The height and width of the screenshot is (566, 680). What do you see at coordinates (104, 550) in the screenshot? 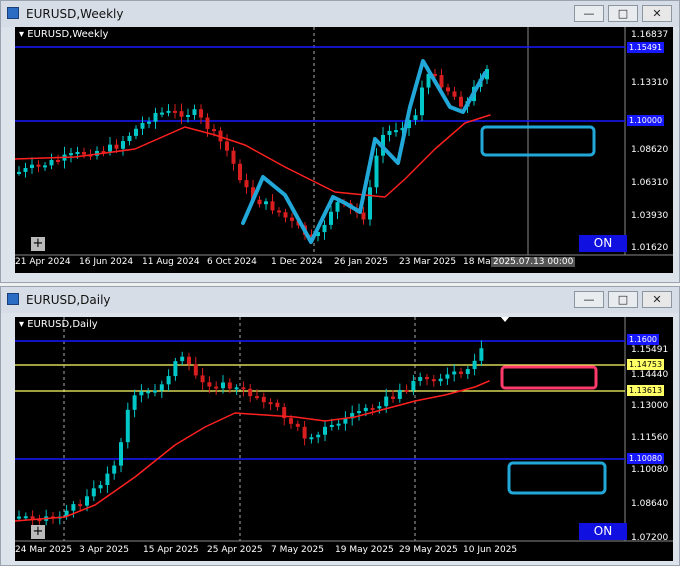
I see `date-label: 3 Apr 2025` at bounding box center [104, 550].